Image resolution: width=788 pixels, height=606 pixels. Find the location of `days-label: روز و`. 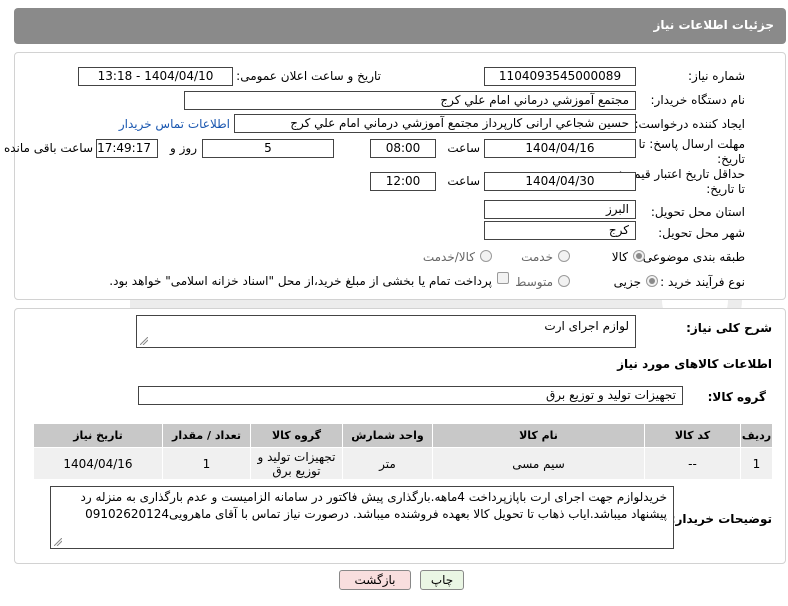

days-label: روز و is located at coordinates (183, 148).